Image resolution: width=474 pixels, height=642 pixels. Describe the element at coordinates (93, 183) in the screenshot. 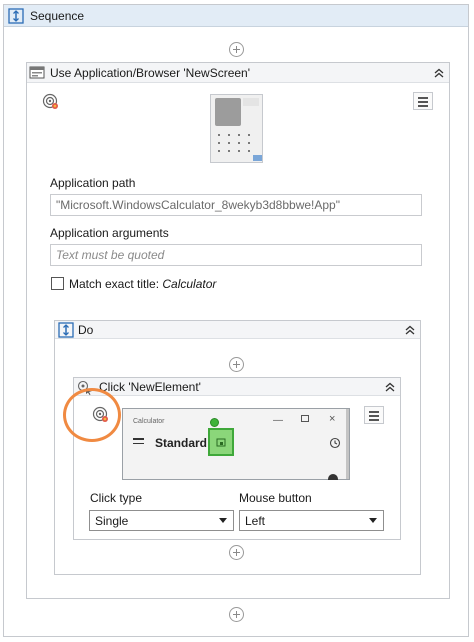

I see `application-path-label: Application path` at that location.